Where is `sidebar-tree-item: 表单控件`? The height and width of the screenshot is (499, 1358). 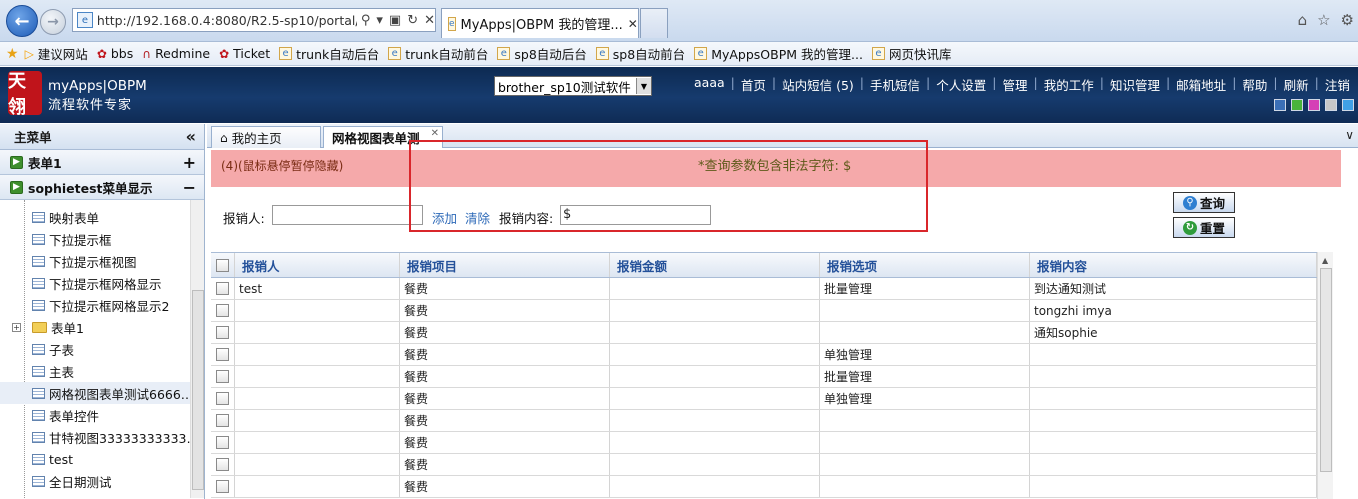
sidebar-tree-item: 表单控件 is located at coordinates (102, 415).